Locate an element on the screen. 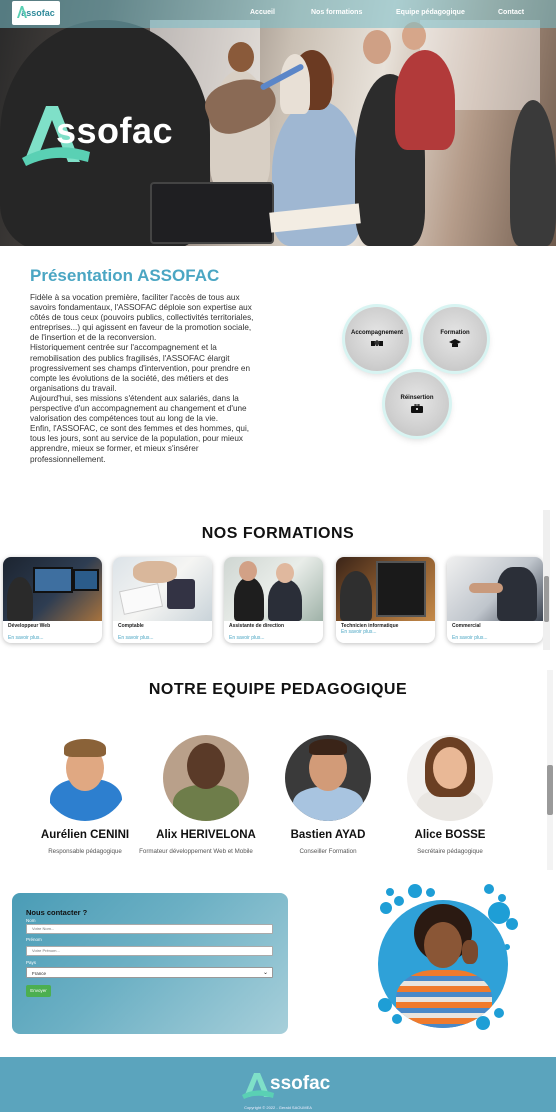 The image size is (556, 1112). copyright-text: Copyright © 2022 - Gerald SAOUMEA is located at coordinates (278, 1107).